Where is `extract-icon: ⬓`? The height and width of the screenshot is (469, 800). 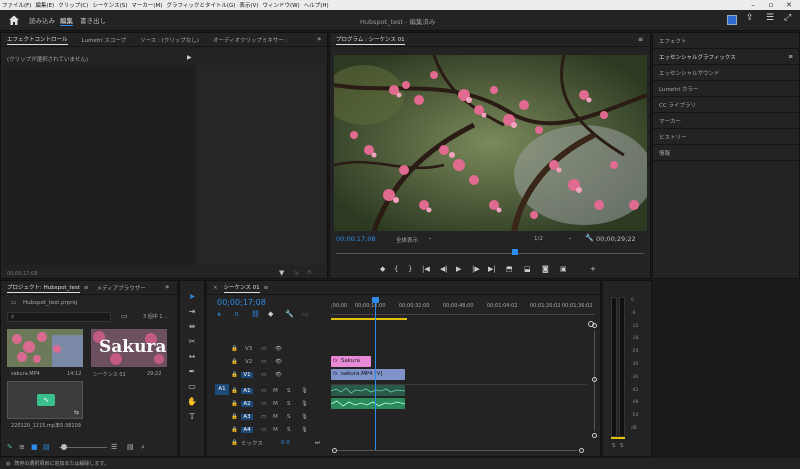
extract-icon: ⬓ is located at coordinates (533, 269).